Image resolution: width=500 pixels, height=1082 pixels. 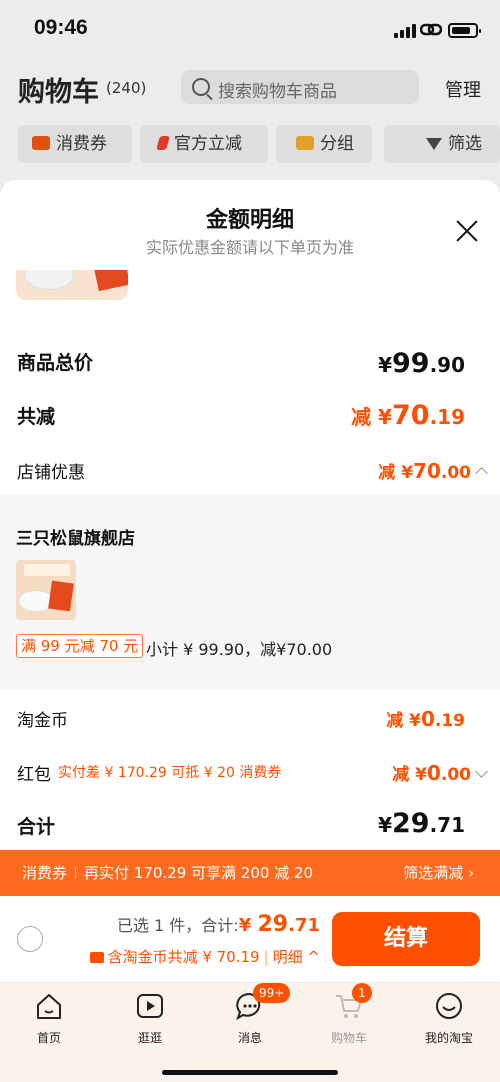 What do you see at coordinates (72, 285) in the screenshot?
I see `product-image-top` at bounding box center [72, 285].